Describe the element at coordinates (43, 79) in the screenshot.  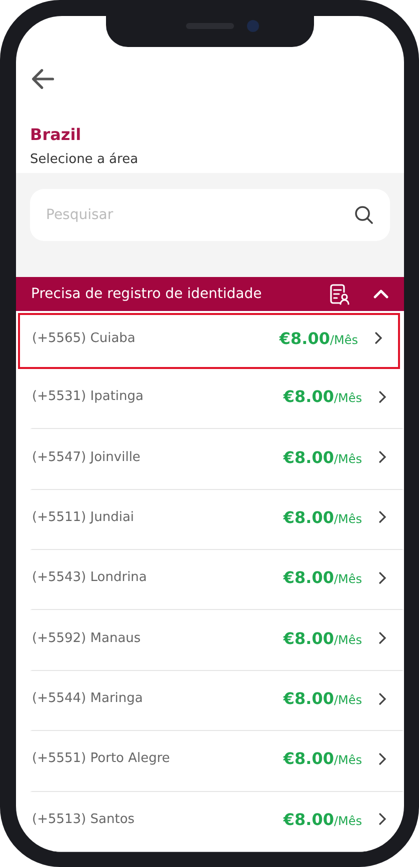
I see `back-arrow-icon` at that location.